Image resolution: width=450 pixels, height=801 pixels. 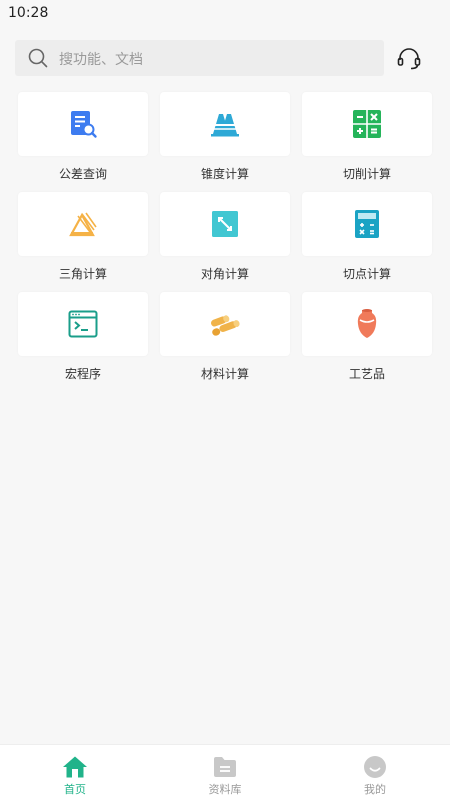 I want to click on terminal-icon, so click(x=83, y=324).